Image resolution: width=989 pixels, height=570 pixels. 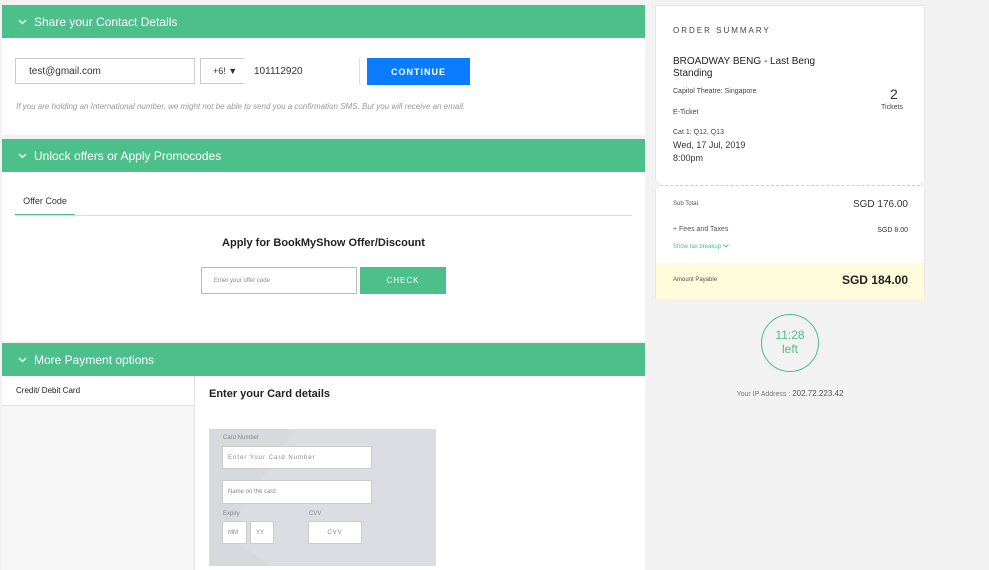 I want to click on ip-label: Your IP Address :, so click(x=763, y=394).